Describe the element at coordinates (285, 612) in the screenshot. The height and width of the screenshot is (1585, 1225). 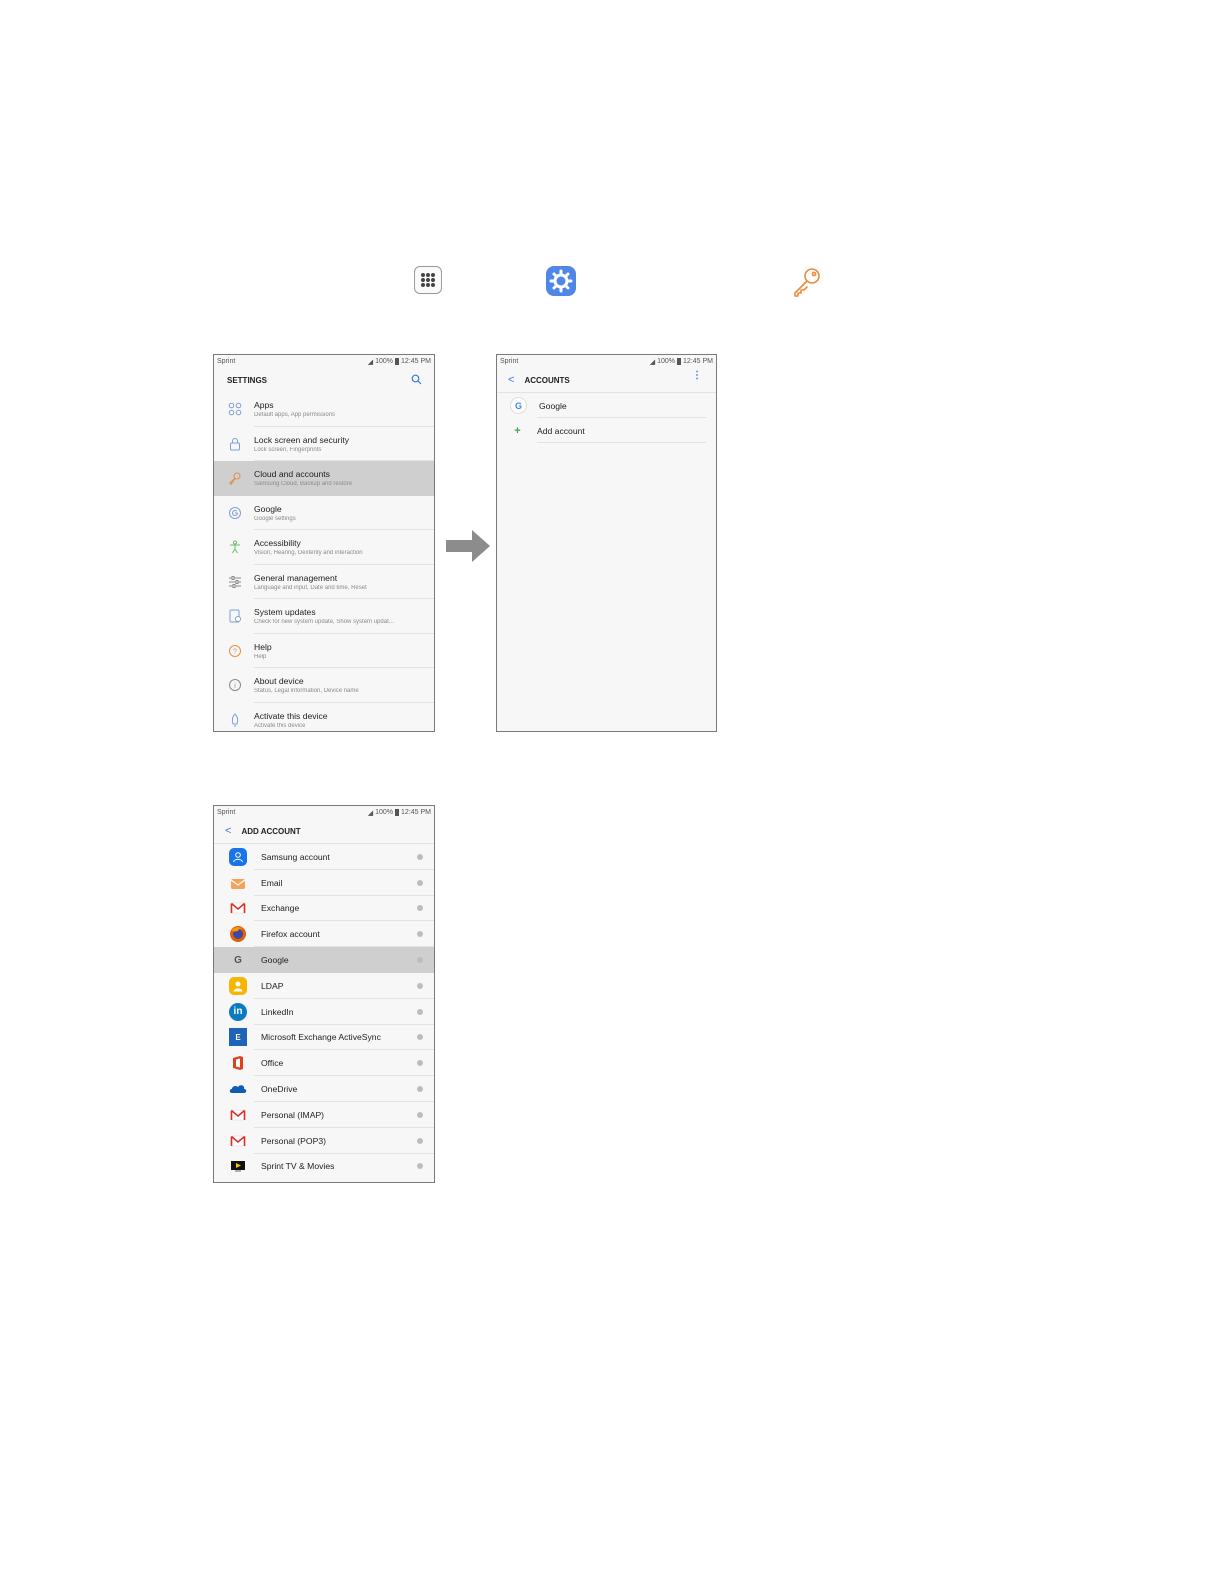
I see `settings-item-label: System updates` at that location.